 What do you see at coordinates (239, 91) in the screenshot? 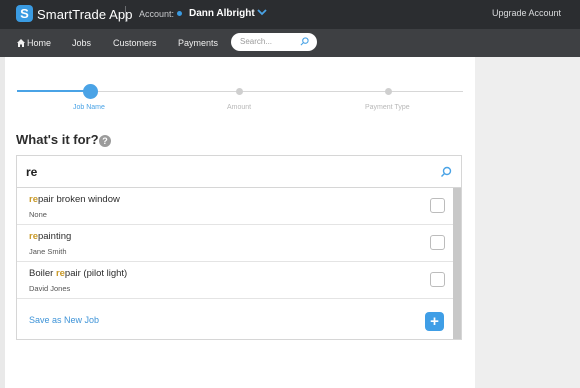
I see `step-dot-amount` at bounding box center [239, 91].